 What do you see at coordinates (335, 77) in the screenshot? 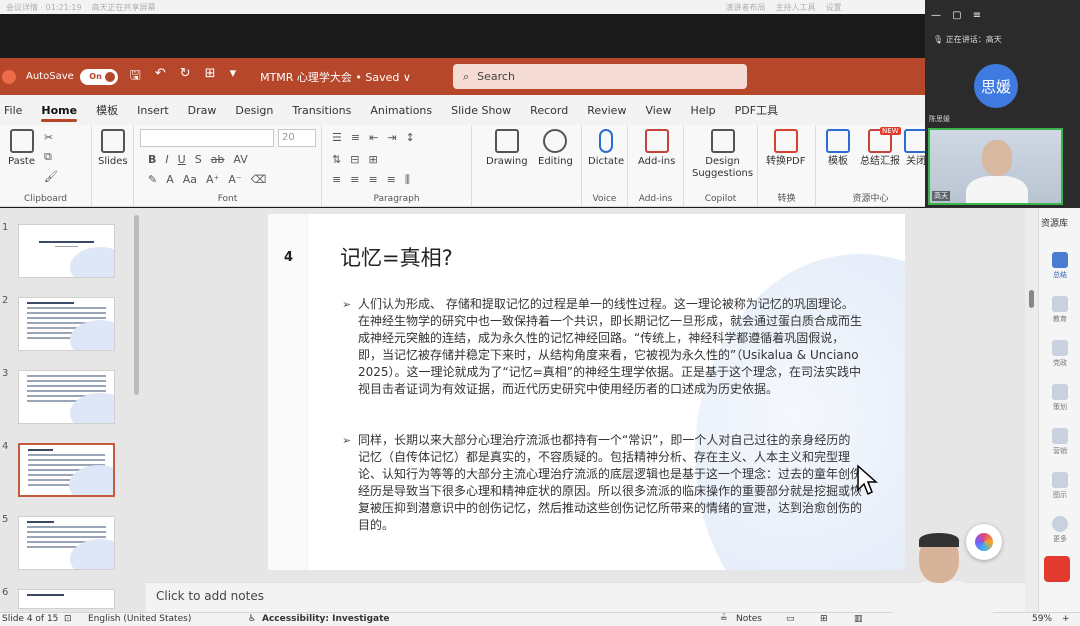
I see `document-title: MTMR 心理学大会 • Saved ∨` at bounding box center [335, 77].